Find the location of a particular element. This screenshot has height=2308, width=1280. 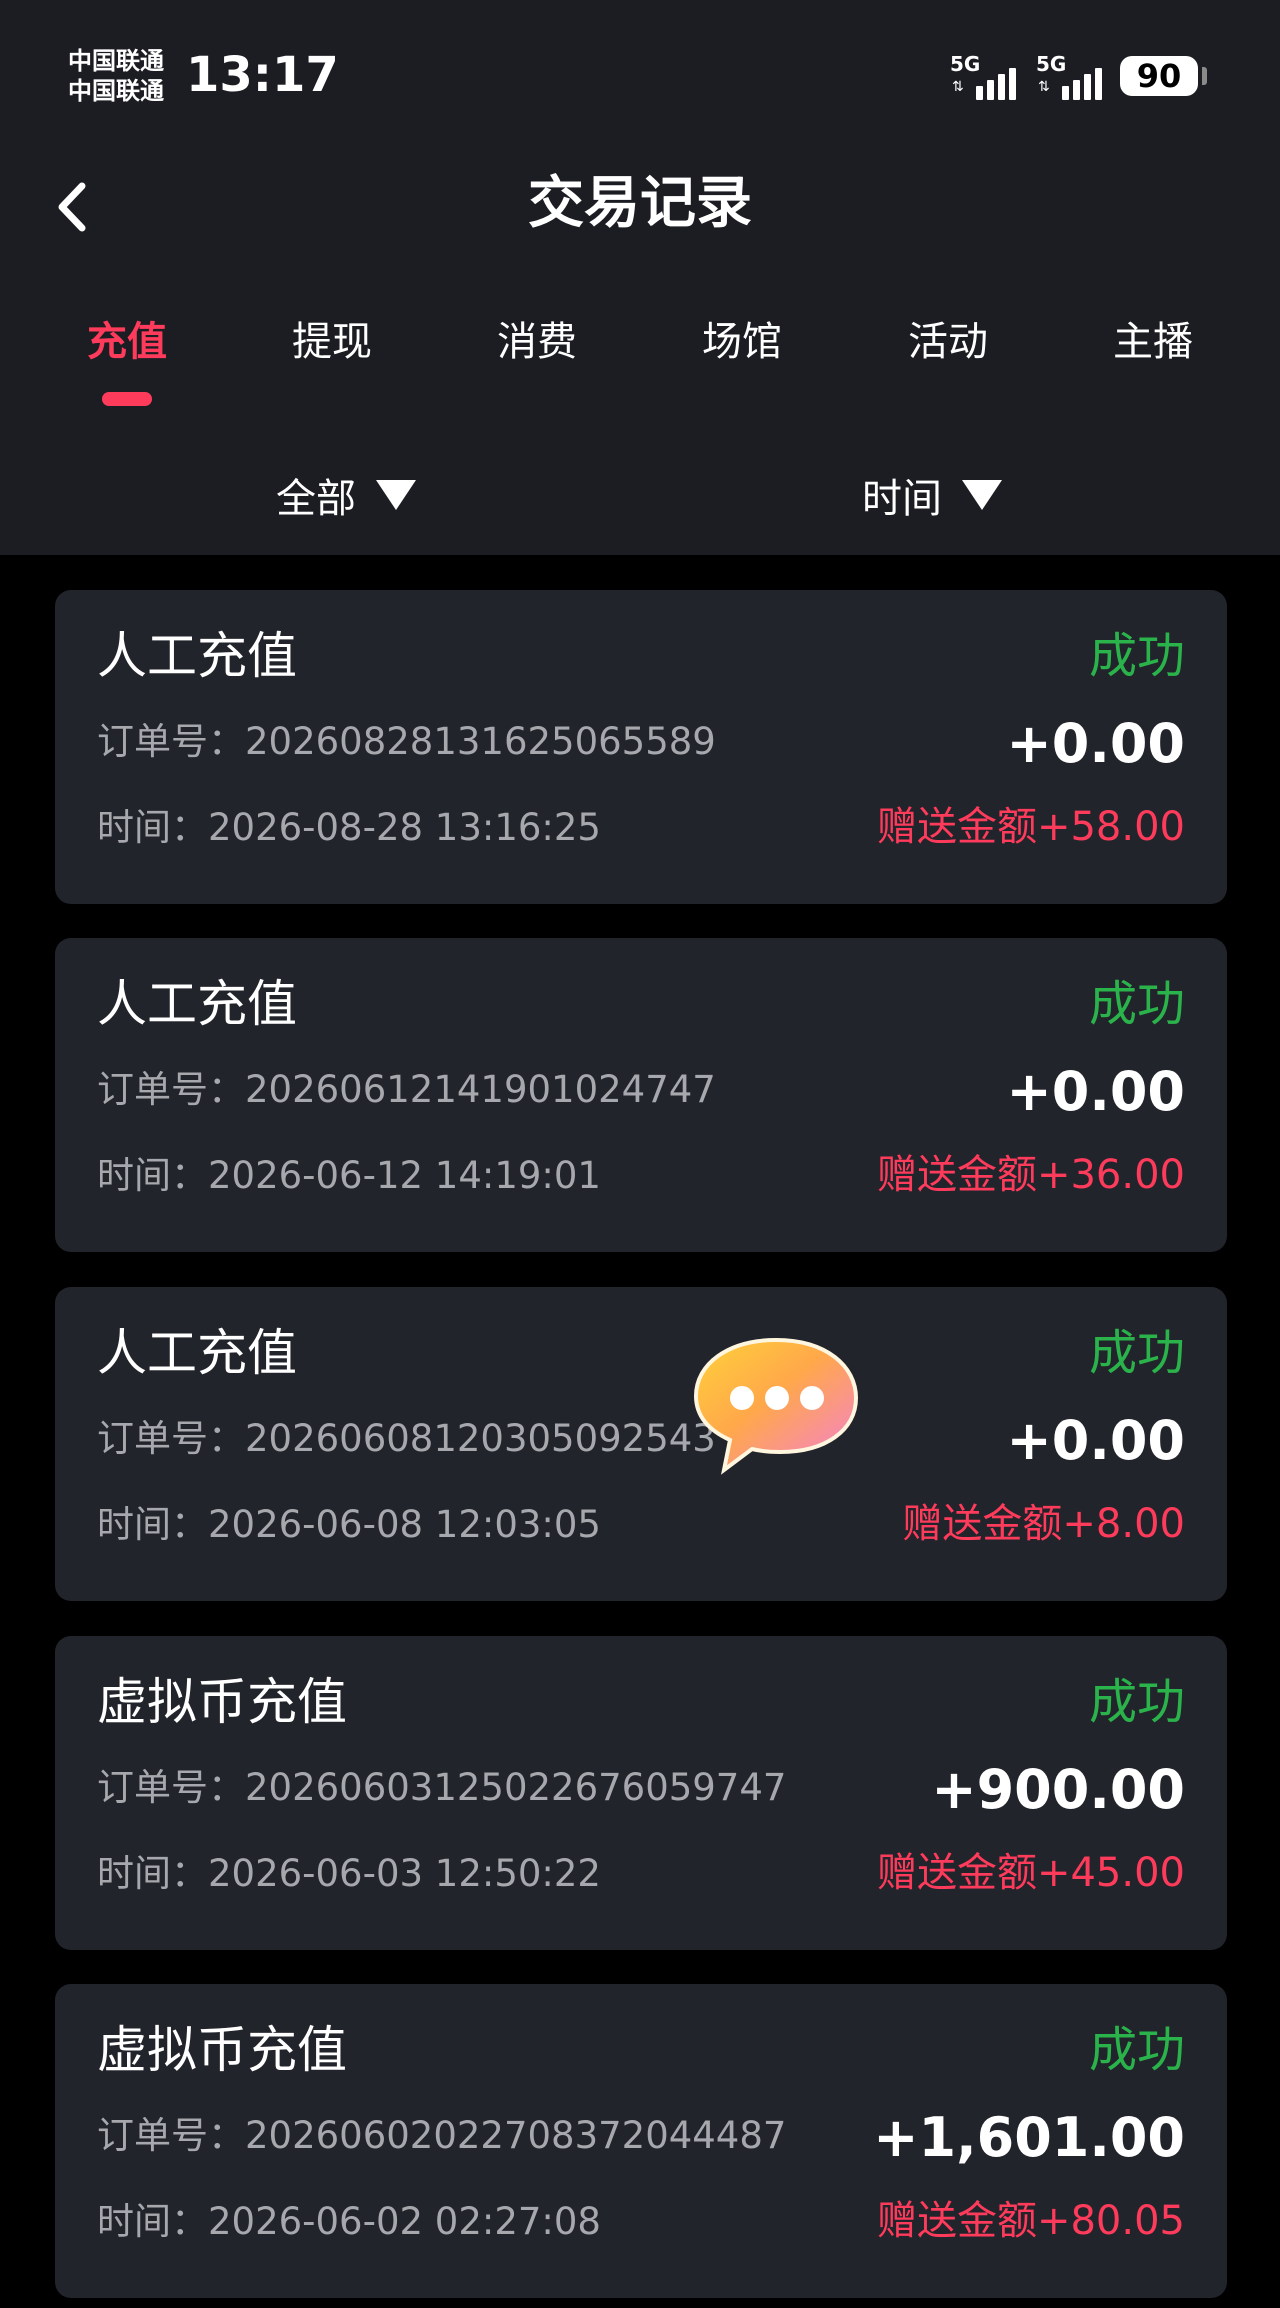

time-filter-label: 时间 is located at coordinates (902, 499).